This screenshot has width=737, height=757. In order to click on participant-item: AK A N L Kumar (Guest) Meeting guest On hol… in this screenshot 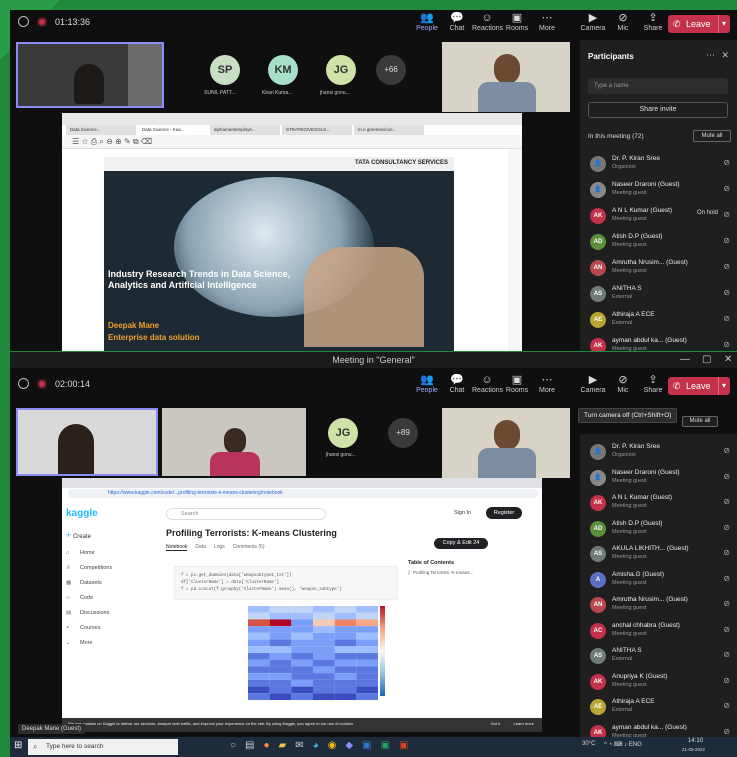, I will do `click(661, 218)`.